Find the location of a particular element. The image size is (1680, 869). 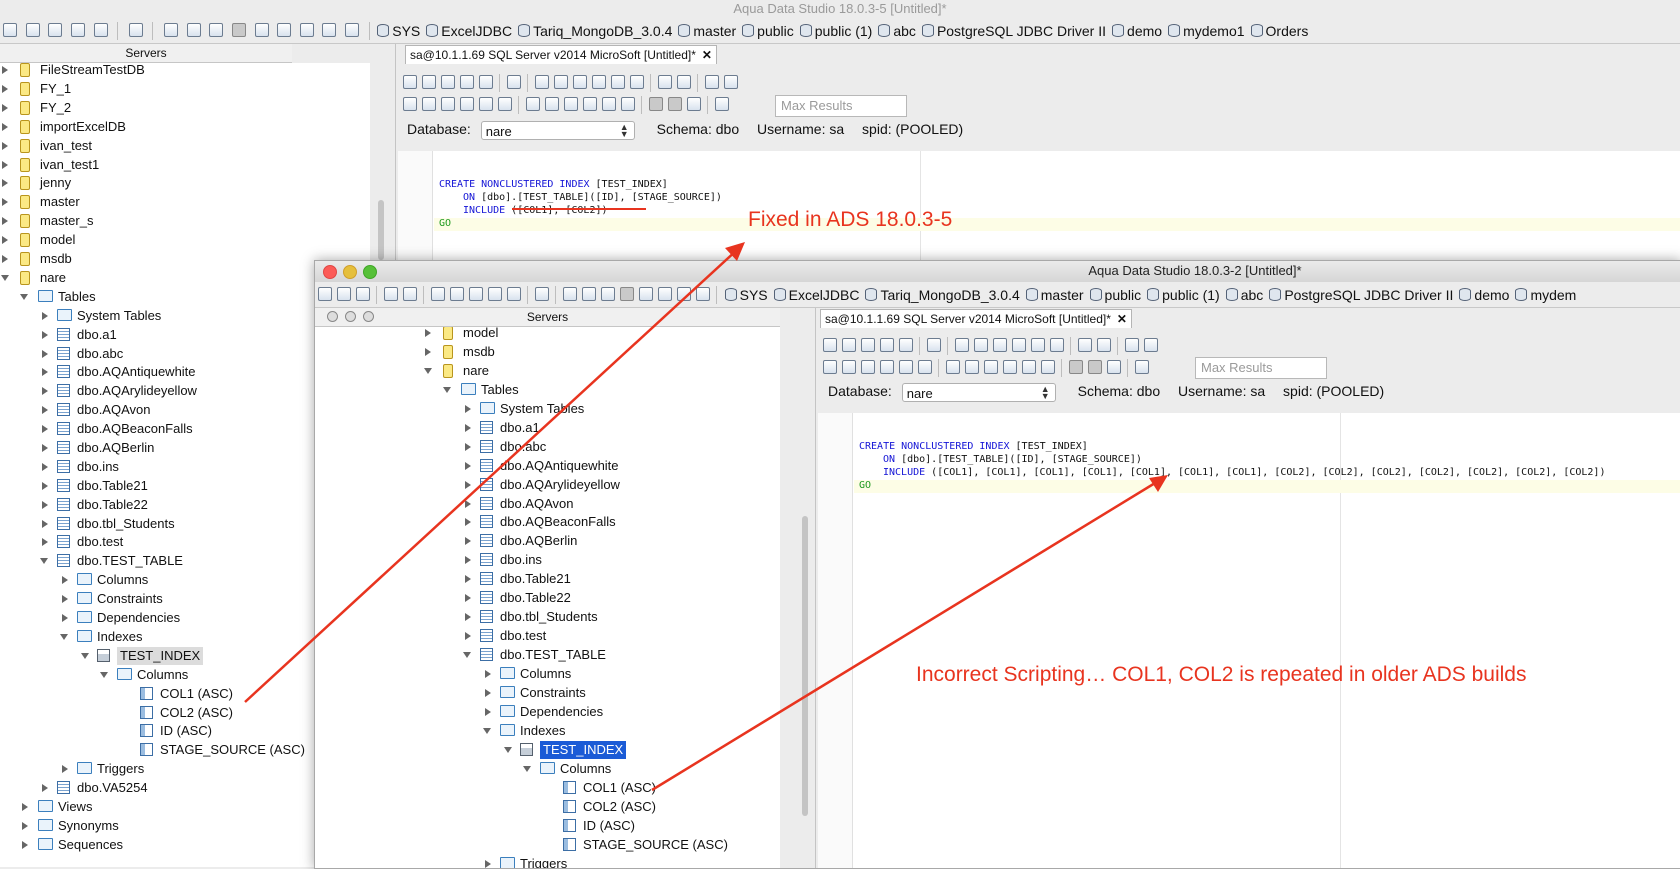

new-icon is located at coordinates (410, 82).